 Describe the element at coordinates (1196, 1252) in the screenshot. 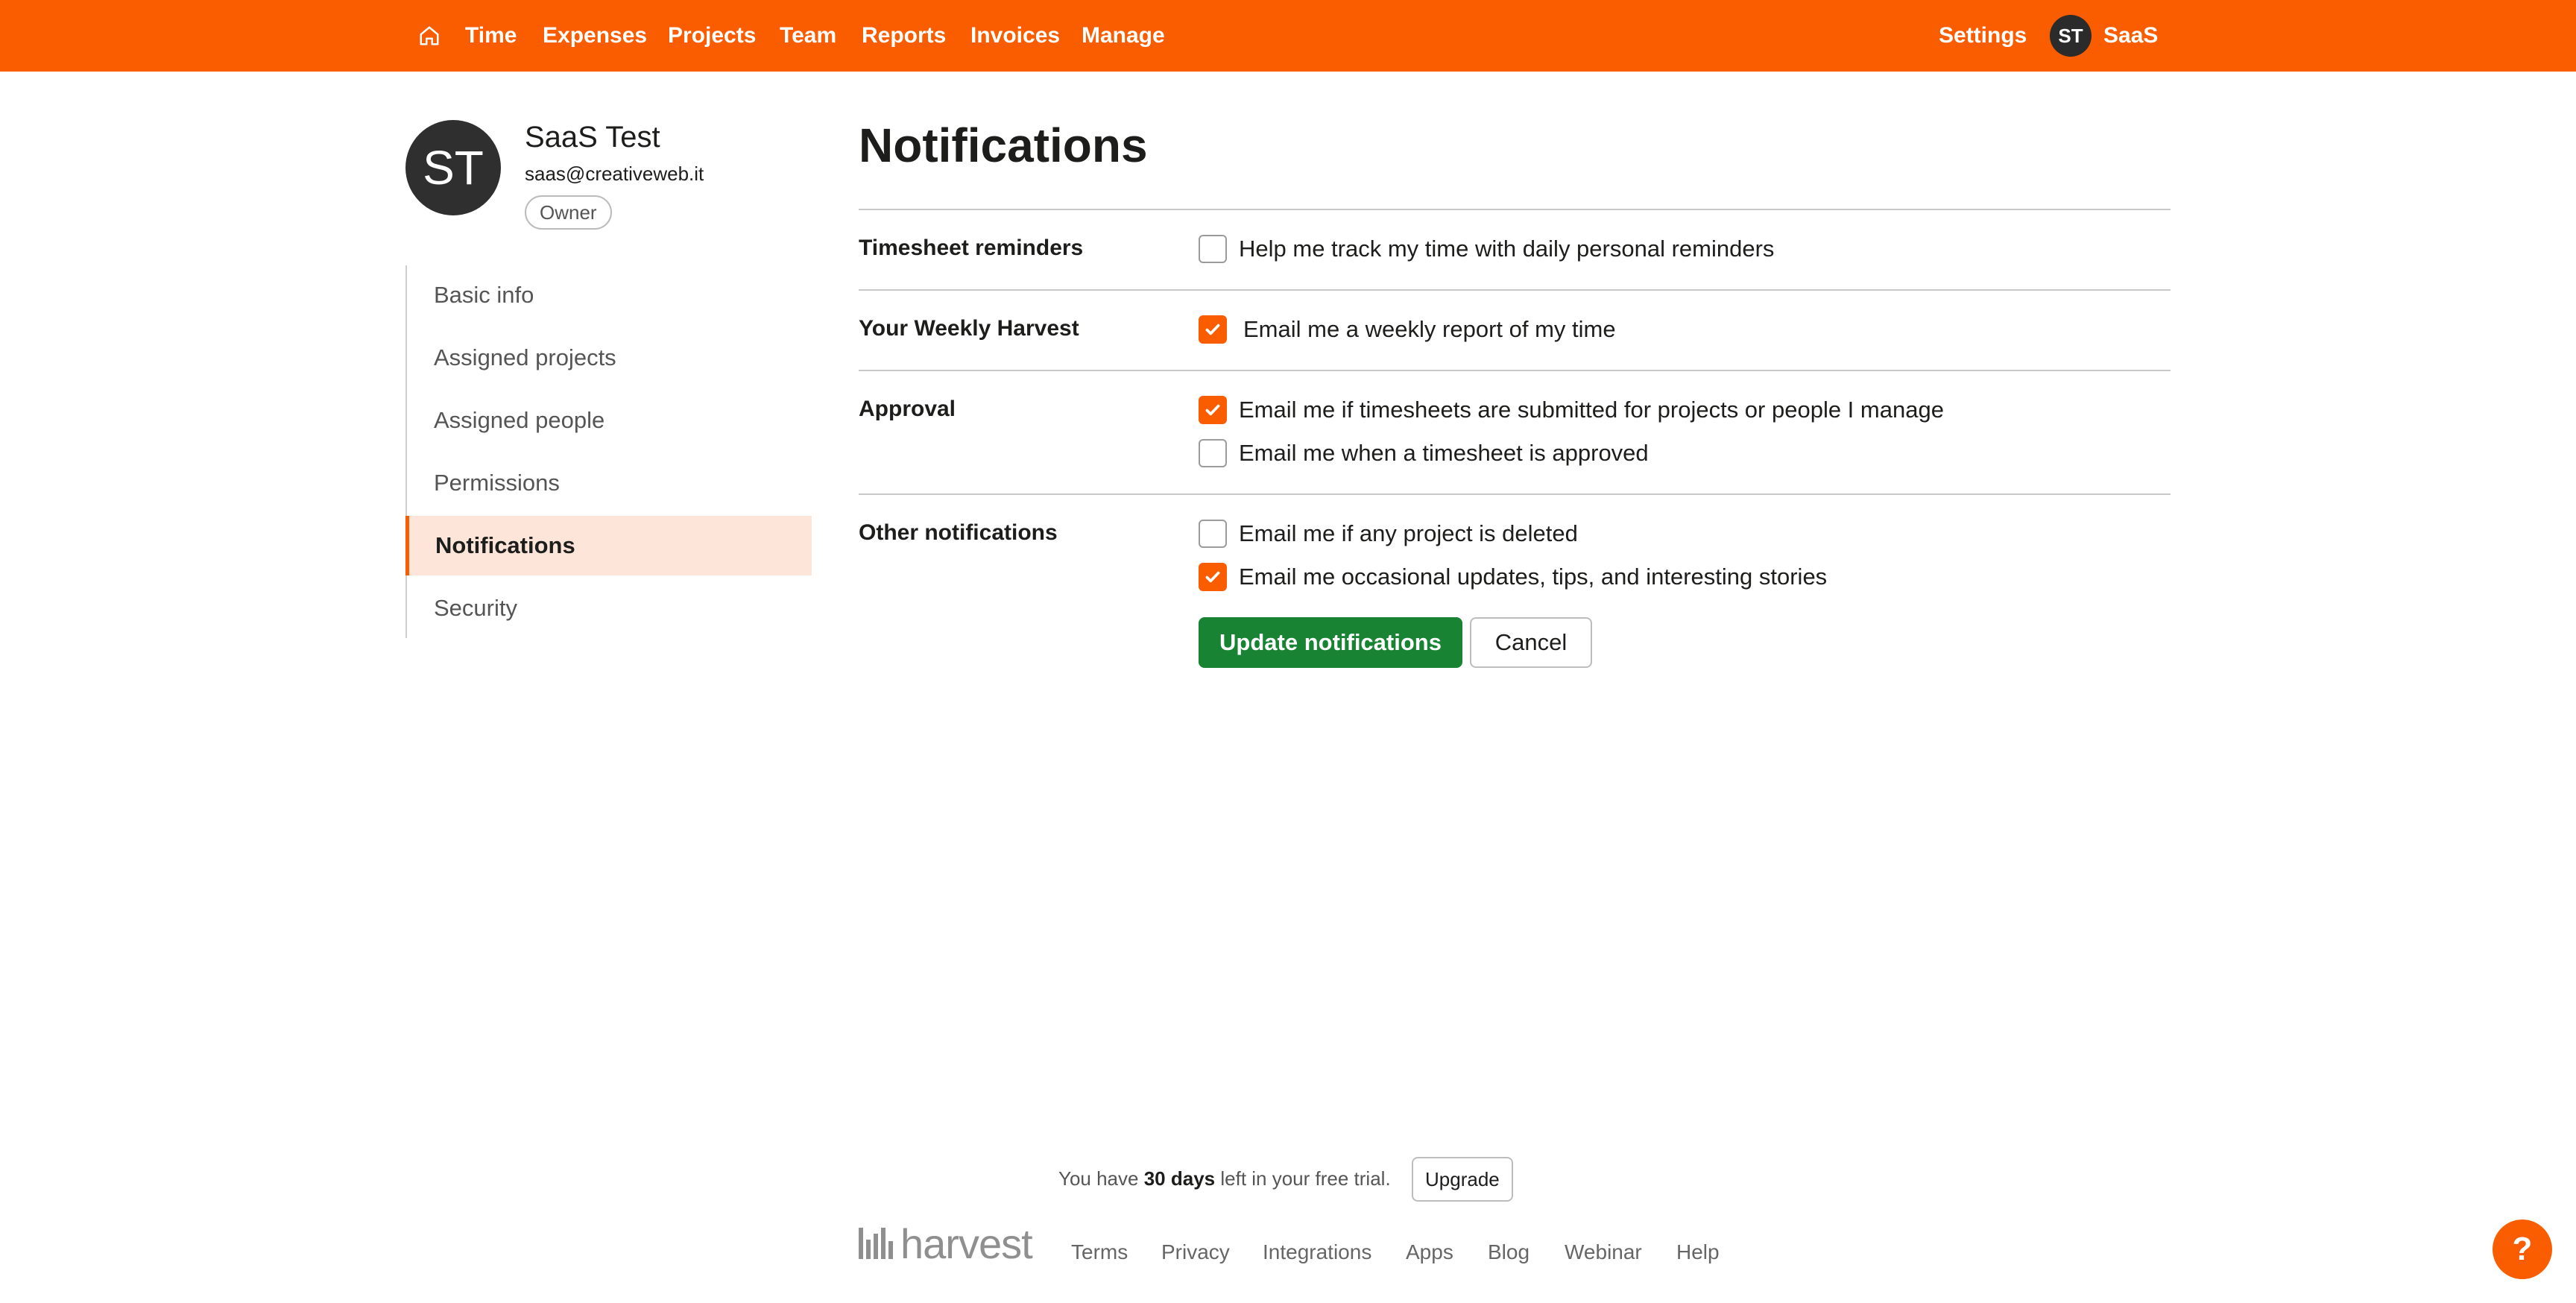

I see `footer-link-privacy: Privacy` at that location.